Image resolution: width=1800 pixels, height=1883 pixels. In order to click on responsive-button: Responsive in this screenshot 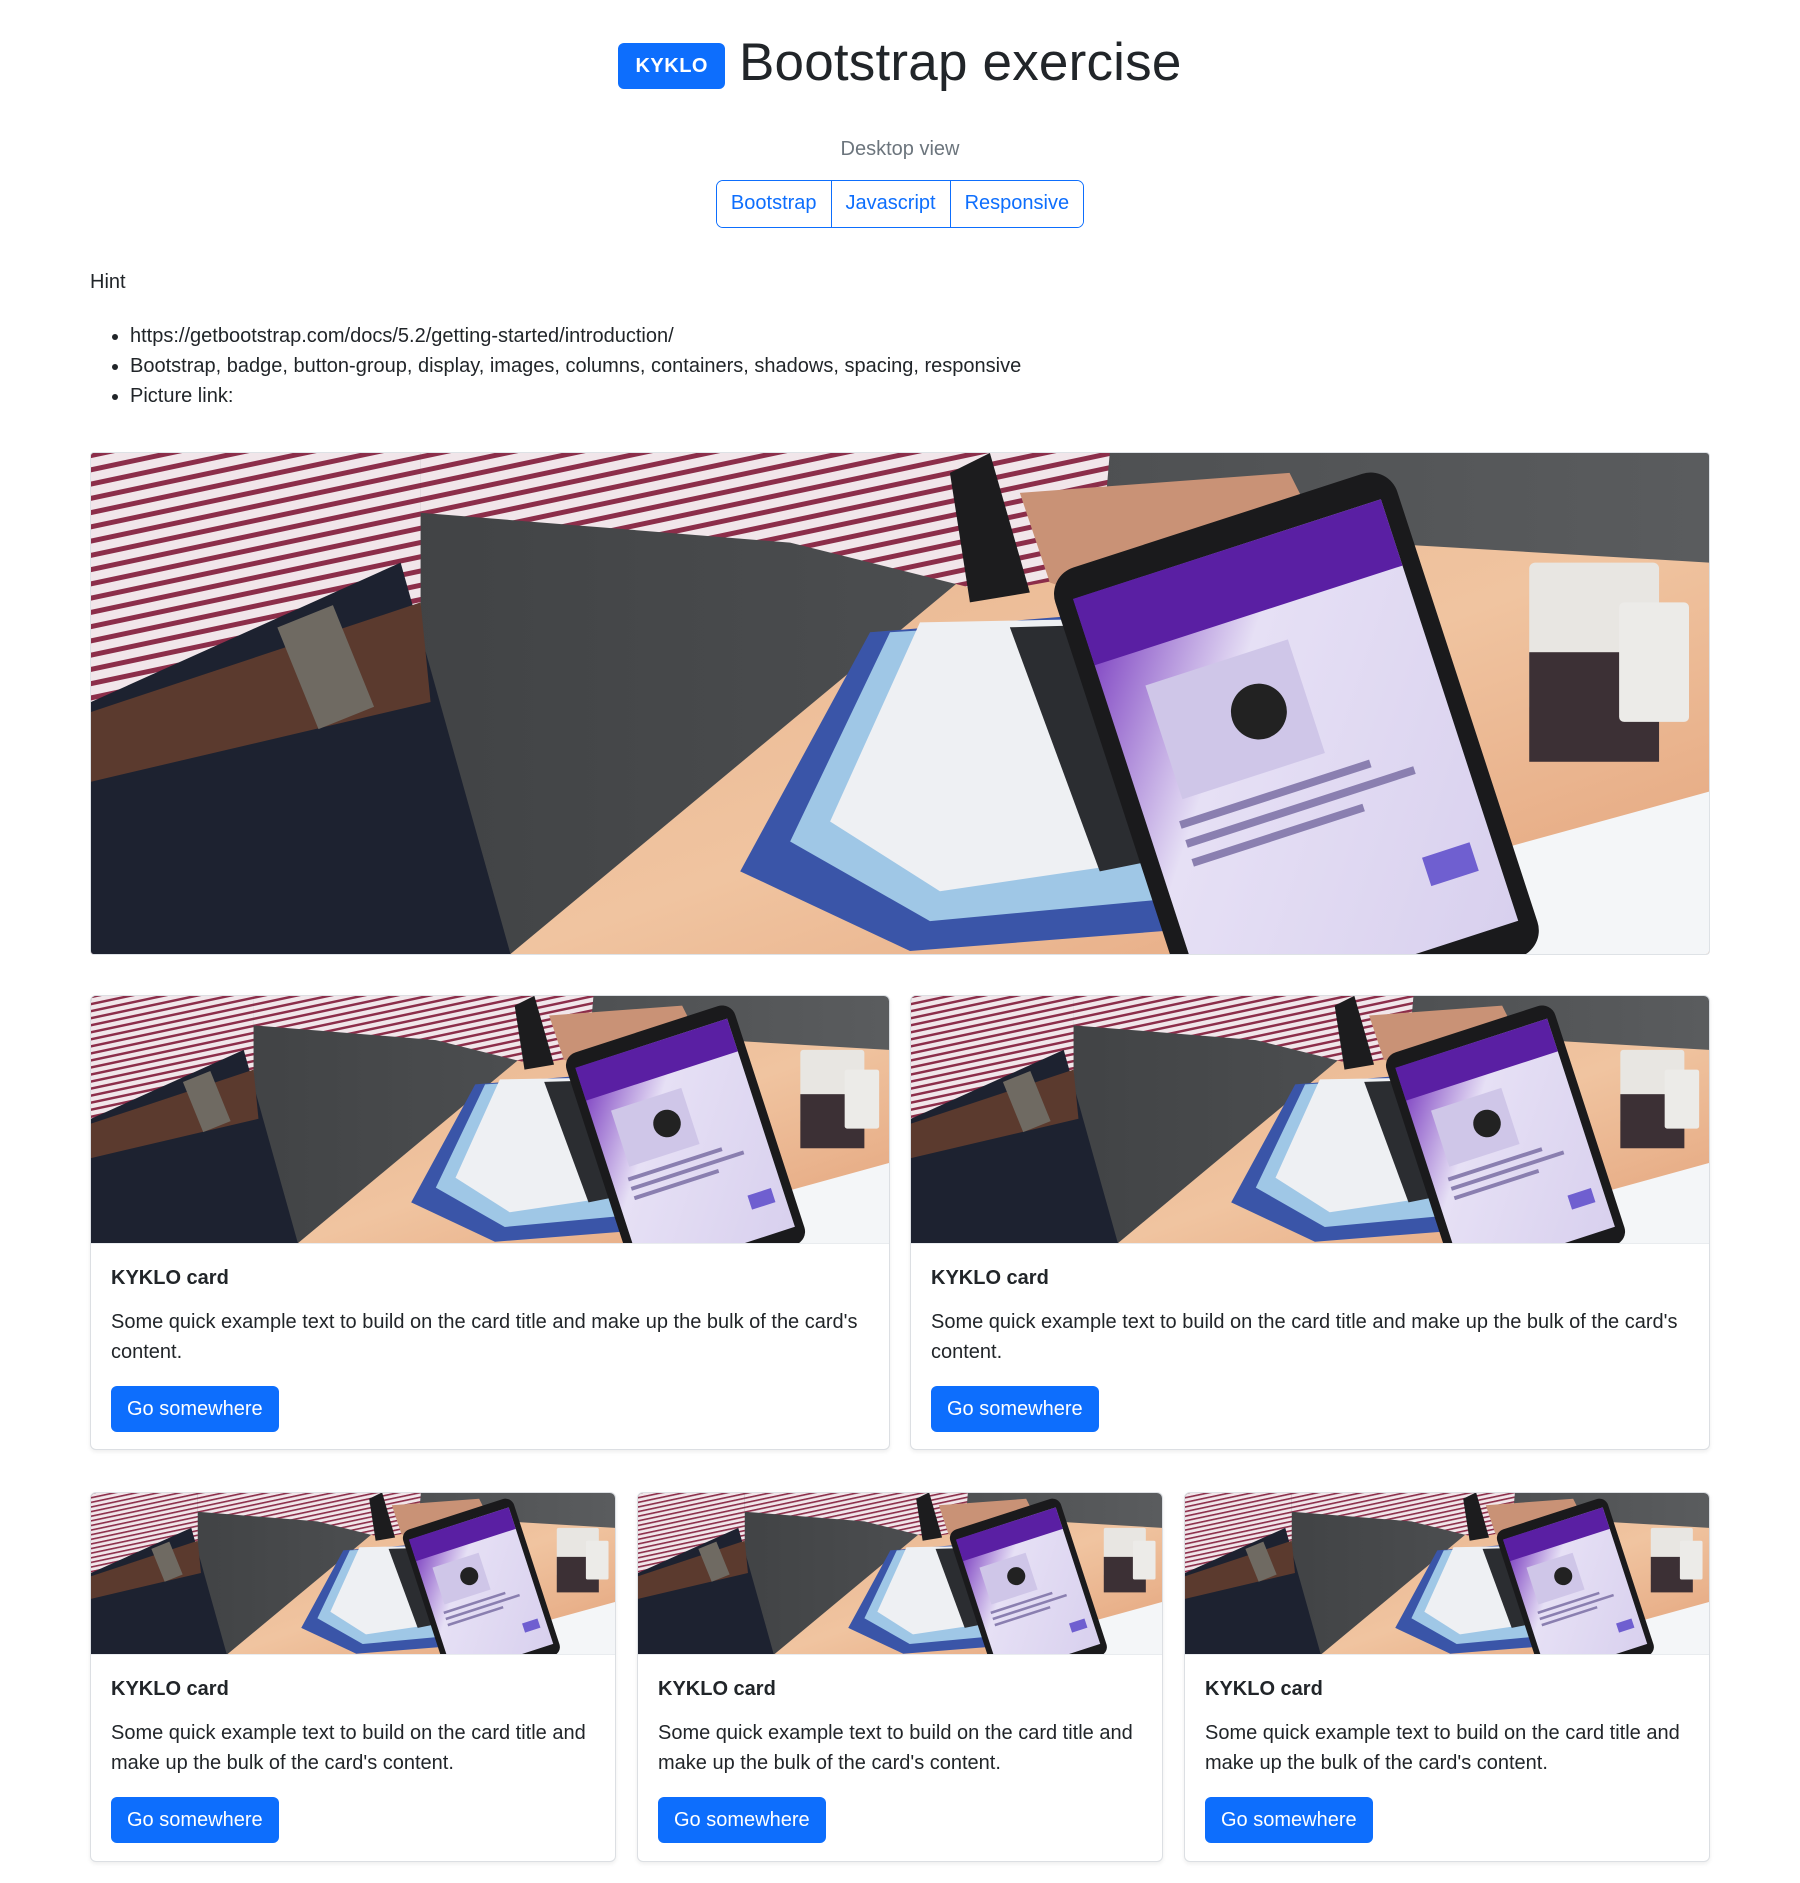, I will do `click(1017, 204)`.